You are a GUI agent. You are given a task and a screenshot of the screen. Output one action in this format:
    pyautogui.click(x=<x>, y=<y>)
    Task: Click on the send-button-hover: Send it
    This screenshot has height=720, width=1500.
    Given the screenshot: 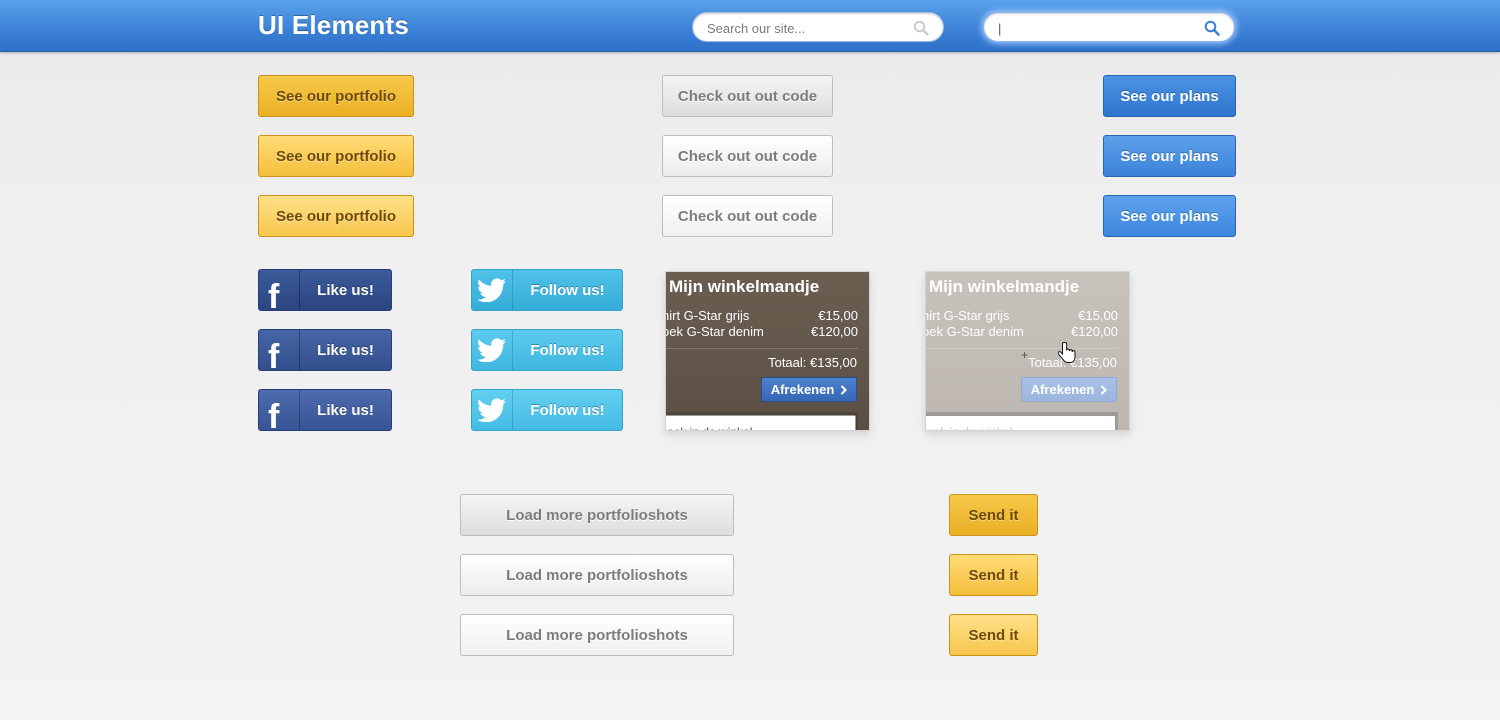 What is the action you would take?
    pyautogui.click(x=993, y=575)
    